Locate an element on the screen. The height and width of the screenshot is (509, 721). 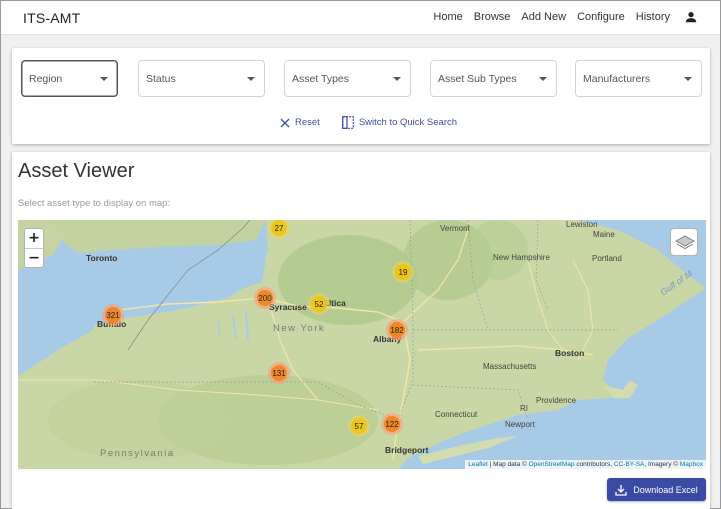
nav-configure-link: Configure is located at coordinates (601, 17).